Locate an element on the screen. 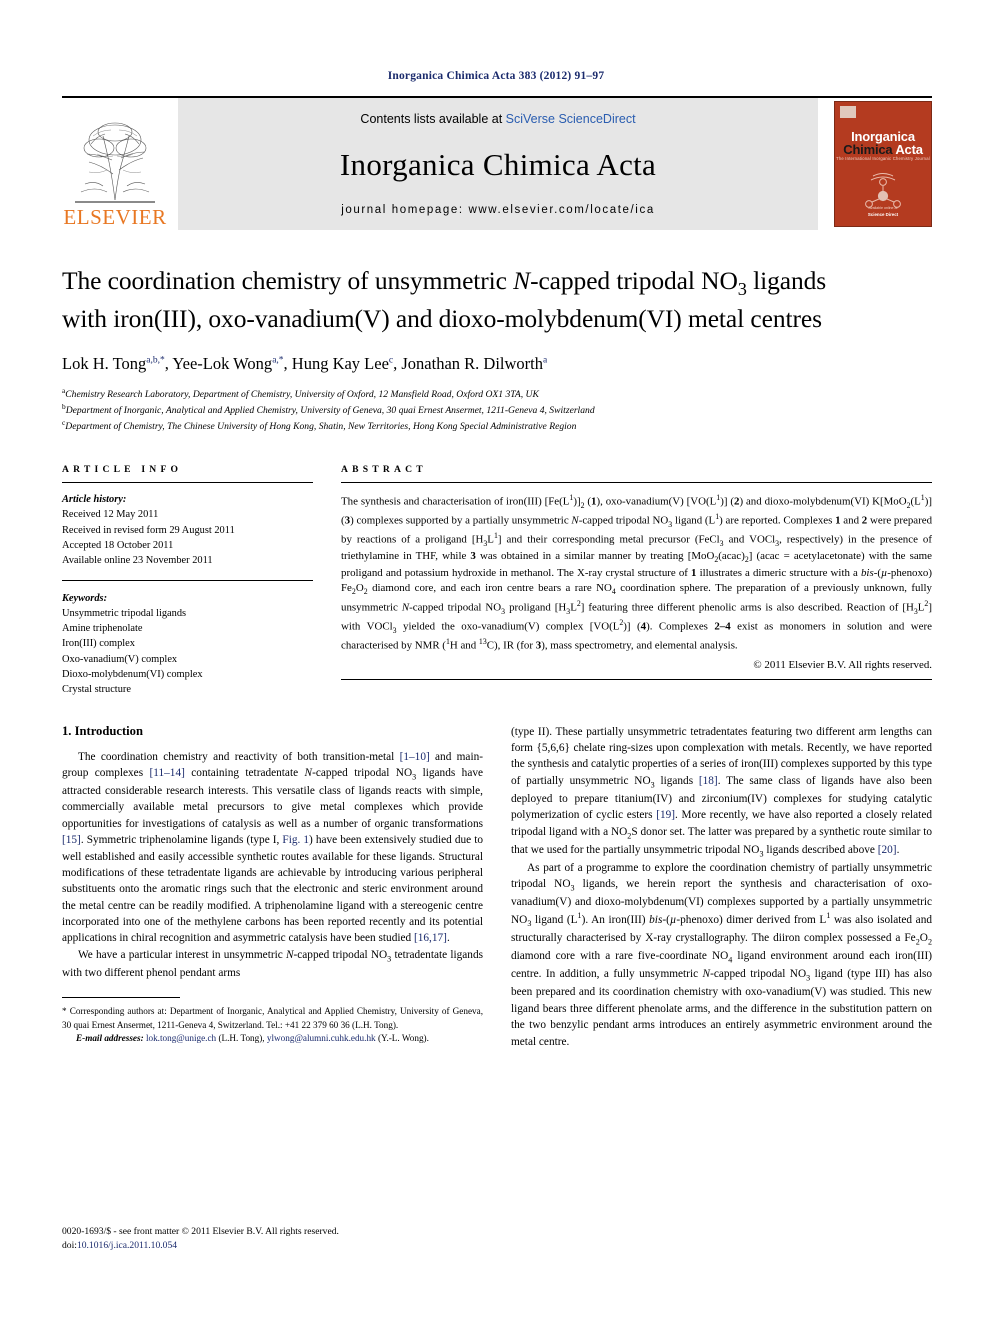 Image resolution: width=992 pixels, height=1323 pixels. cover-footer: Available online at Science Direct is located at coordinates (883, 211).